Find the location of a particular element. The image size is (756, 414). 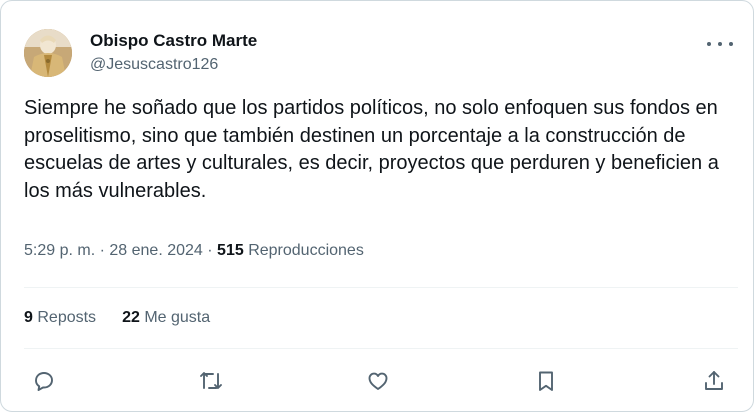

bookmark-icon is located at coordinates (546, 381).